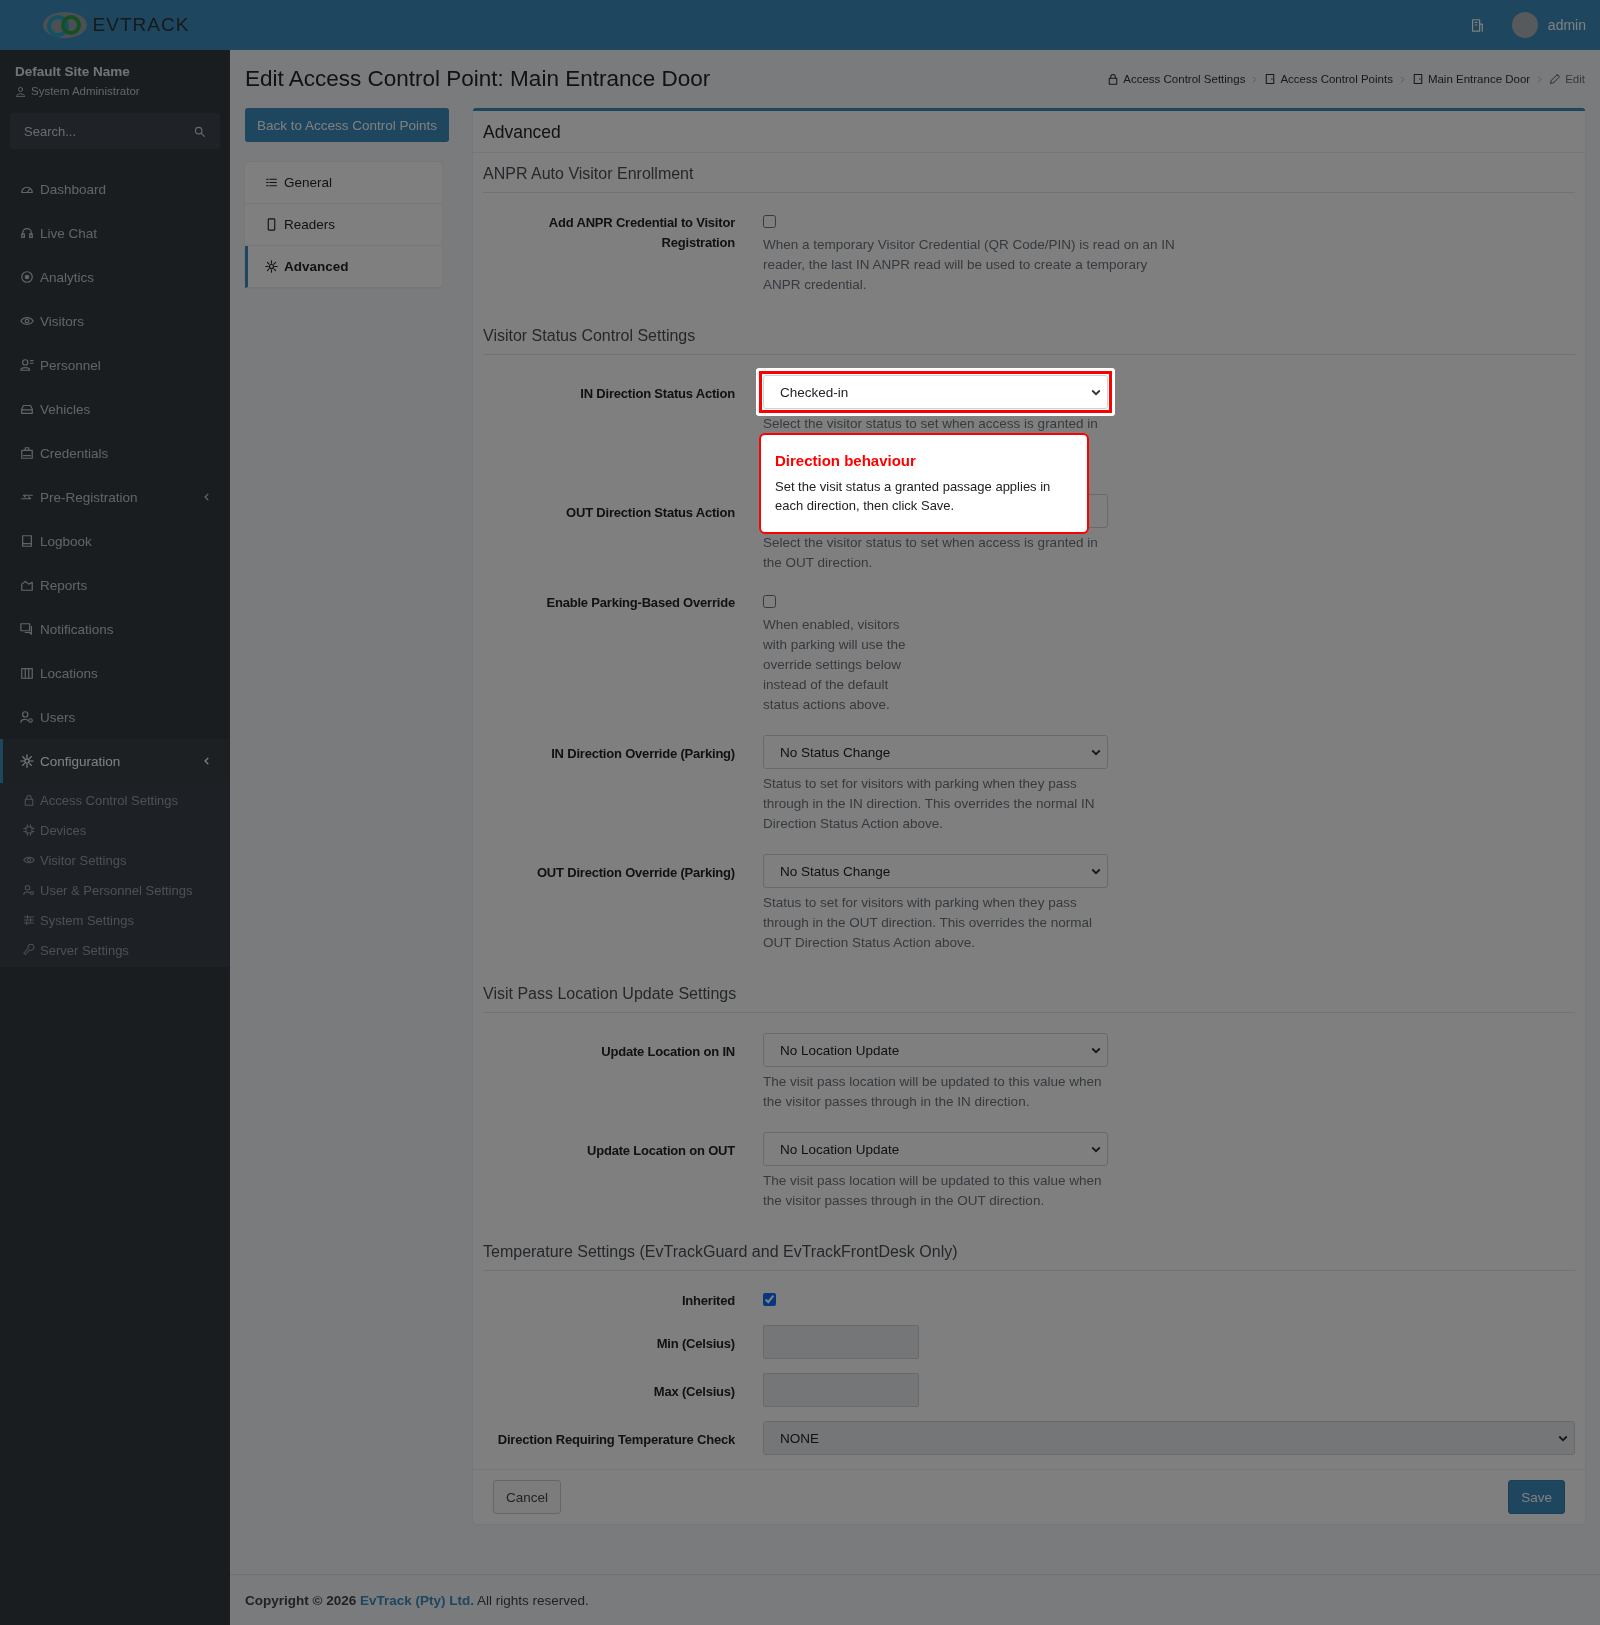 The height and width of the screenshot is (1625, 1600). What do you see at coordinates (115, 365) in the screenshot?
I see `sidebar-item: Personnel` at bounding box center [115, 365].